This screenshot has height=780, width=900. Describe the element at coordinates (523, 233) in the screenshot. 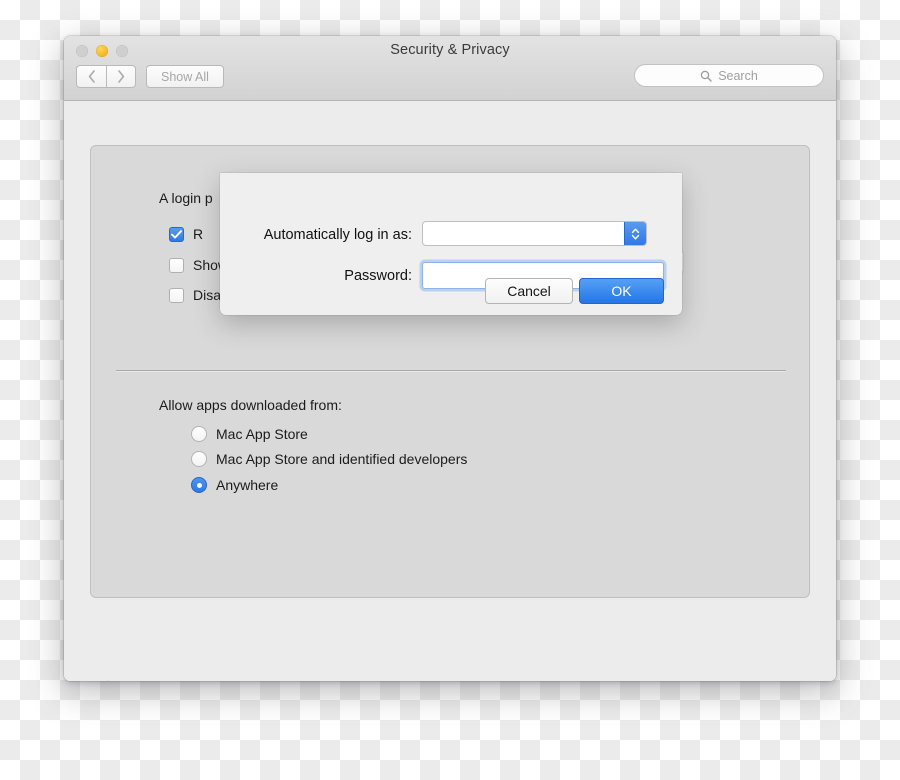

I see `autologin-selected-value` at that location.